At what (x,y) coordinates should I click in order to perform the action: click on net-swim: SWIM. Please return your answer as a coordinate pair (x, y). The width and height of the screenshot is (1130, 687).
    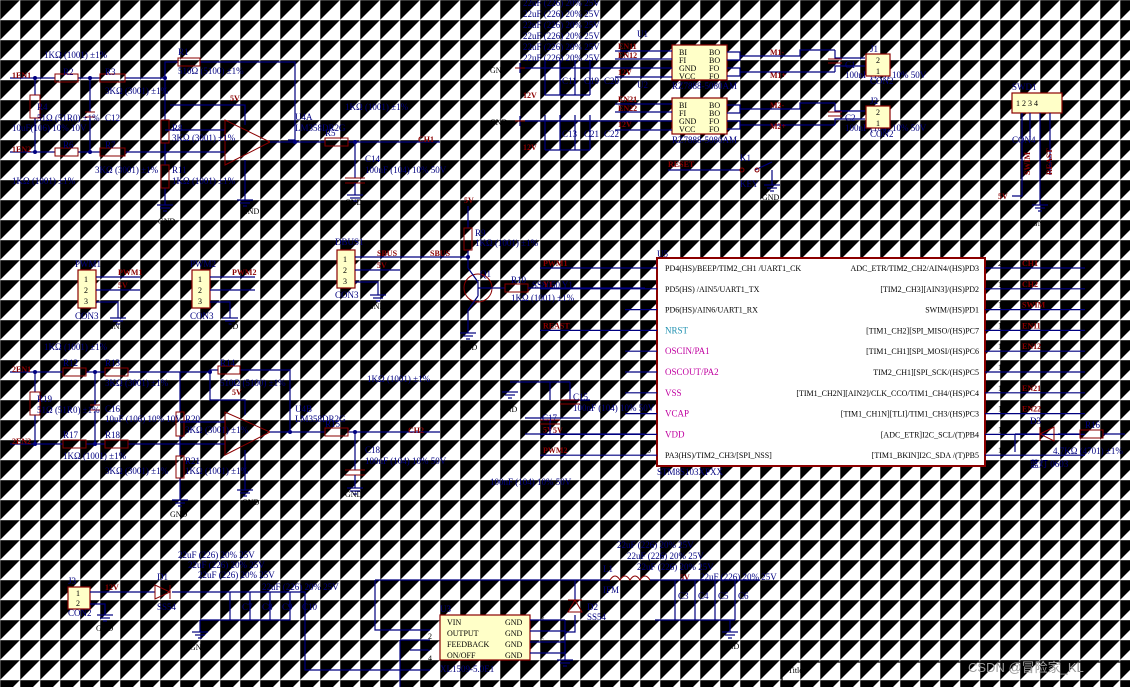
    Looking at the image, I should click on (1027, 163).